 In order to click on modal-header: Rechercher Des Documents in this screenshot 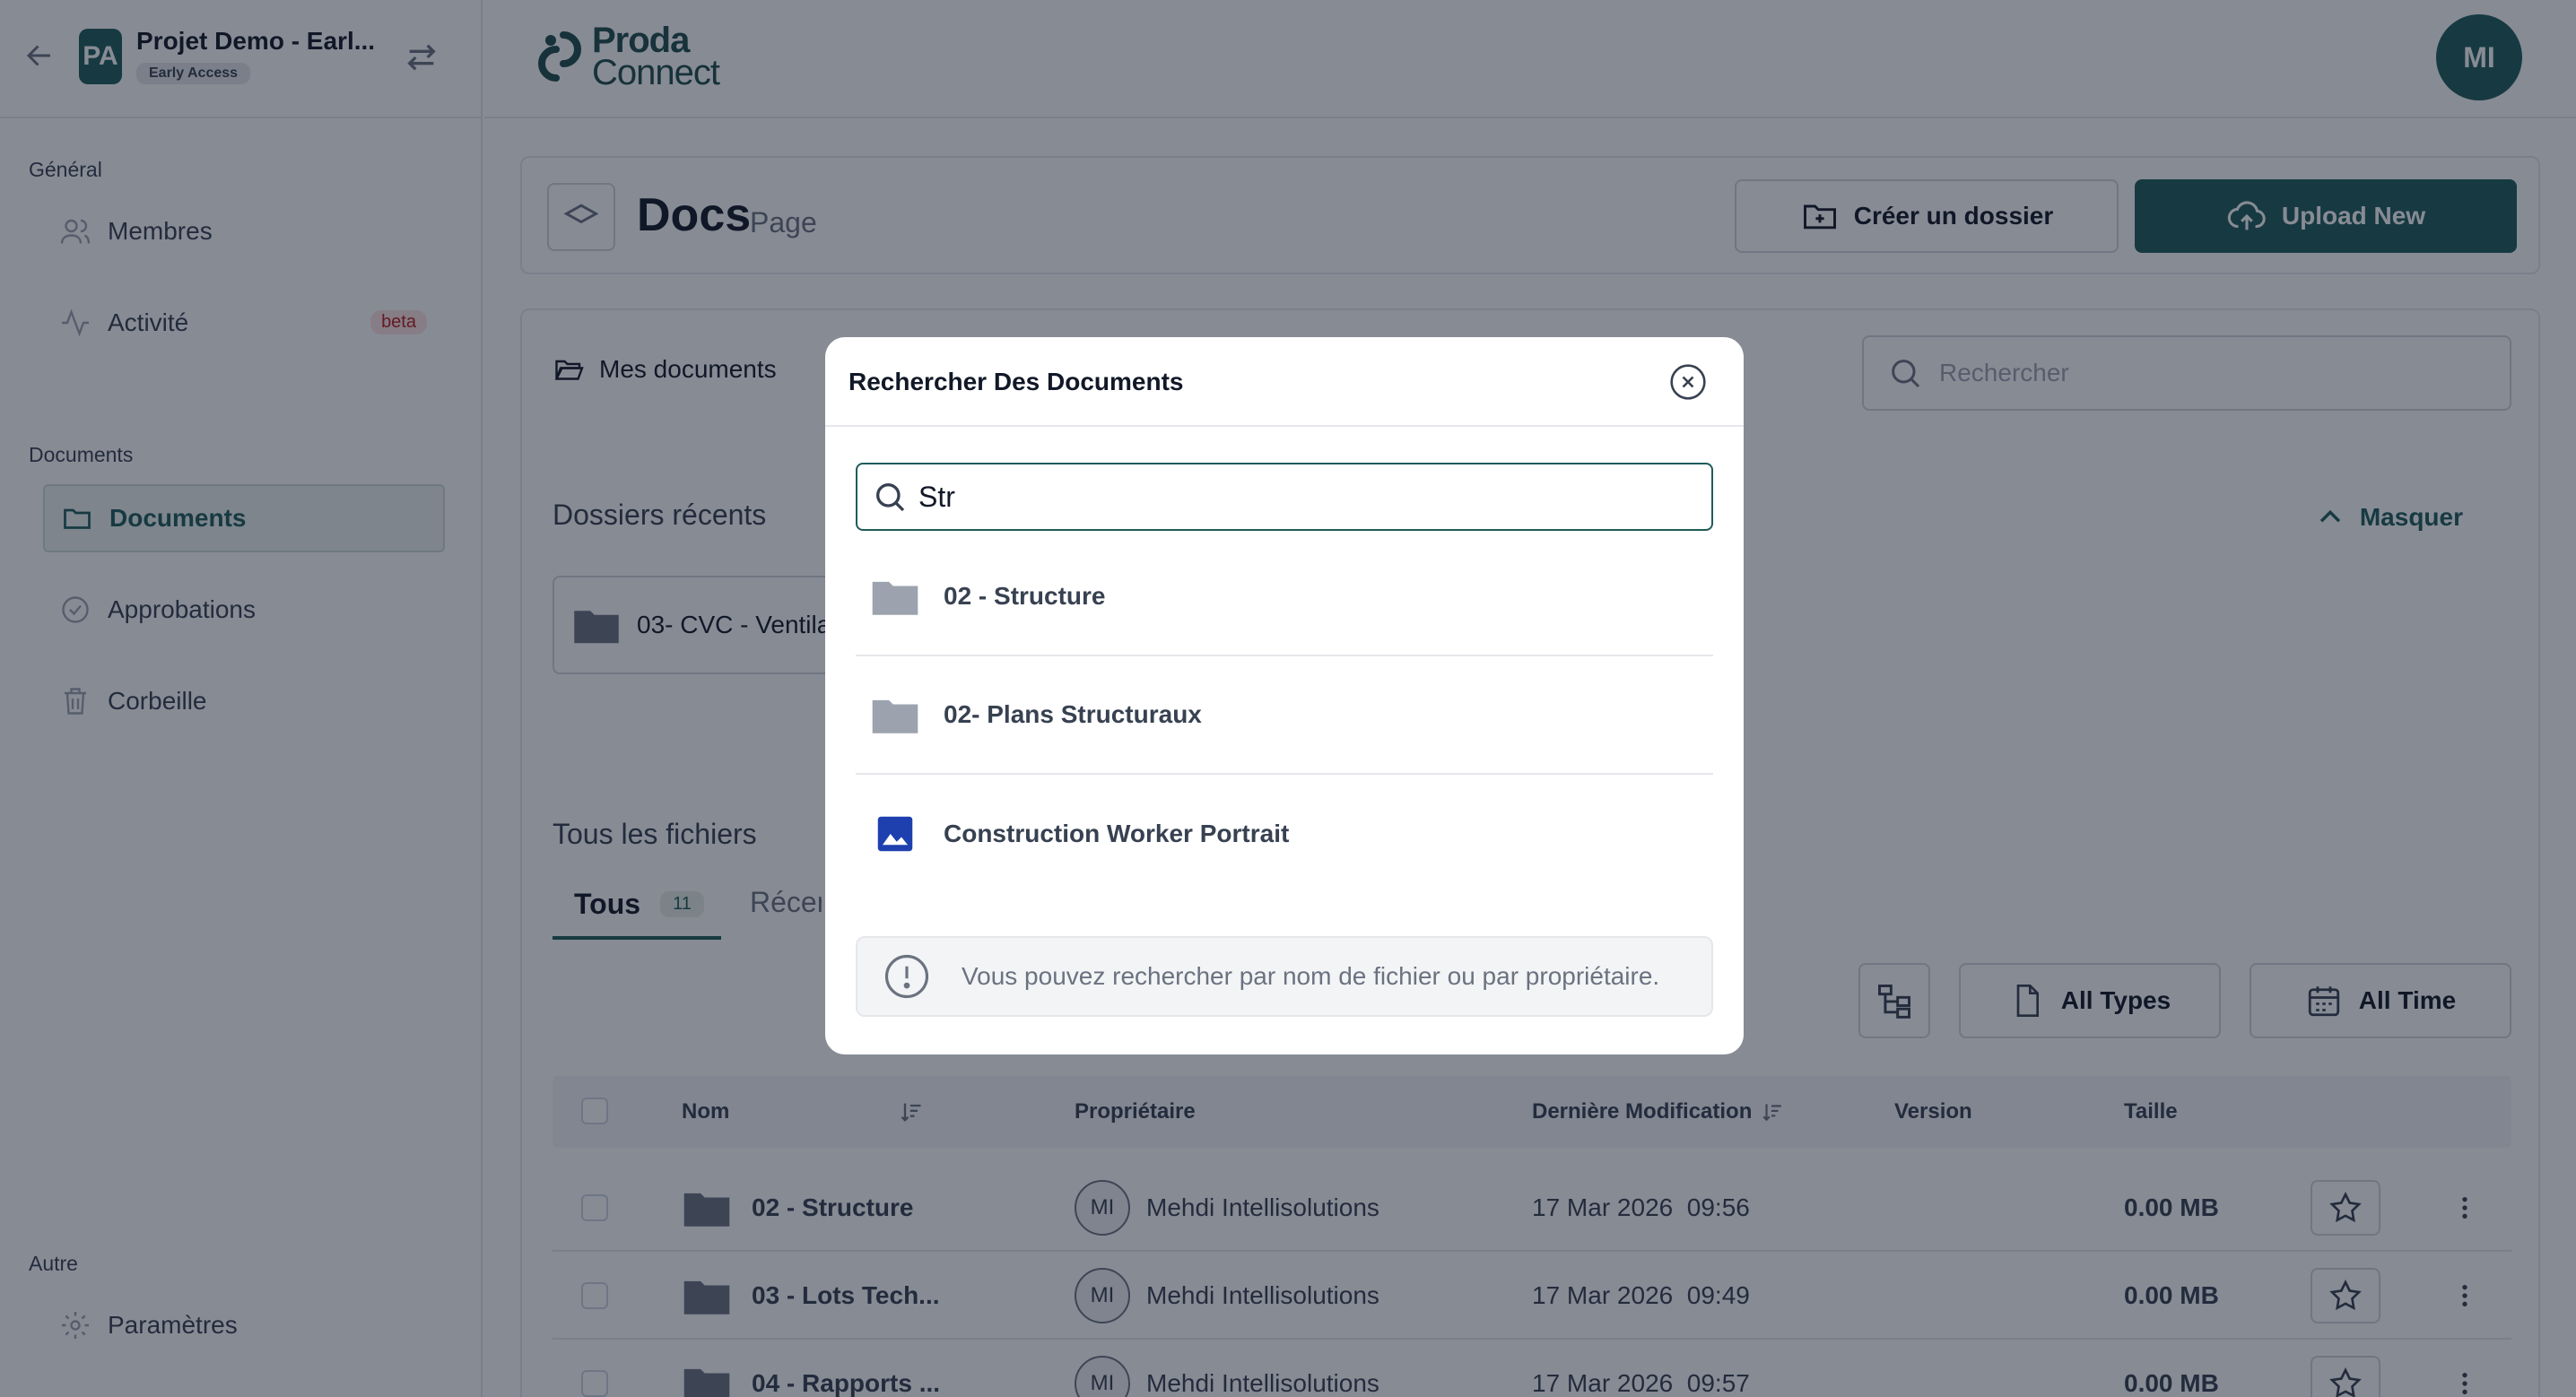, I will do `click(1284, 382)`.